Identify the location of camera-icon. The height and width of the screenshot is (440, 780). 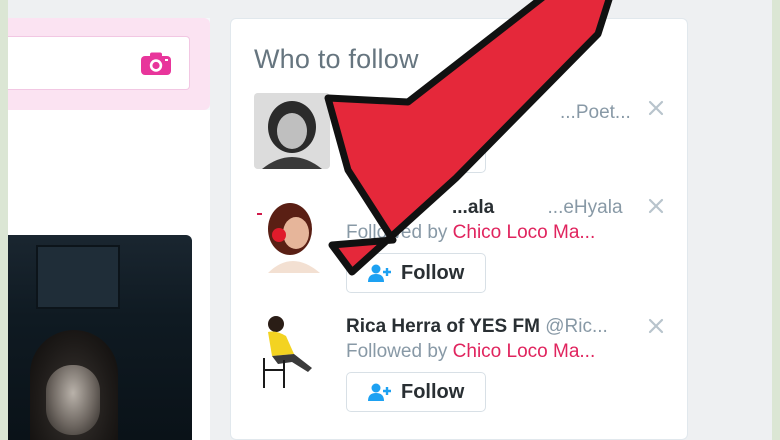
(156, 64).